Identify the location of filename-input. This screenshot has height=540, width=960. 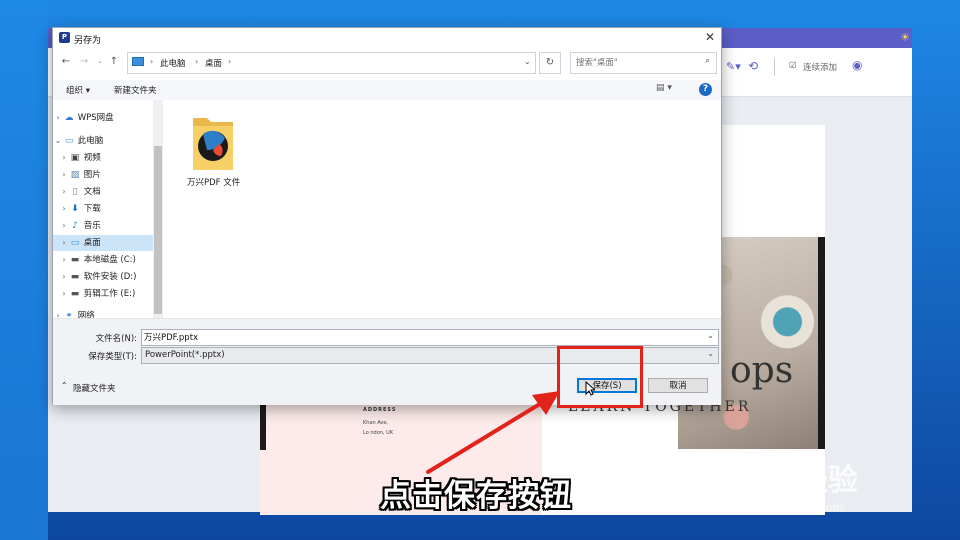
(424, 336).